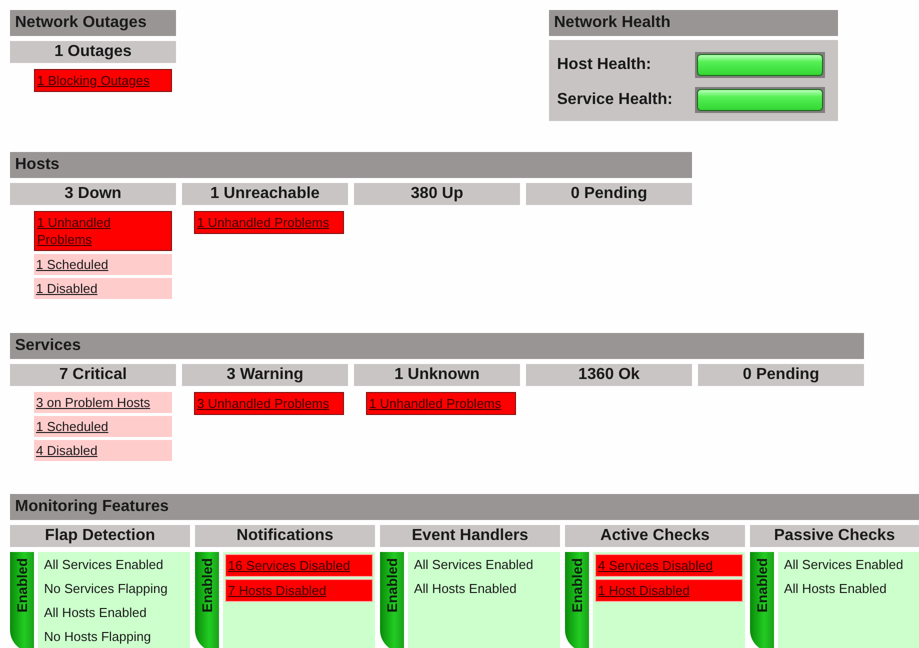 This screenshot has height=648, width=919. I want to click on meter-label: Host Health:, so click(604, 65).